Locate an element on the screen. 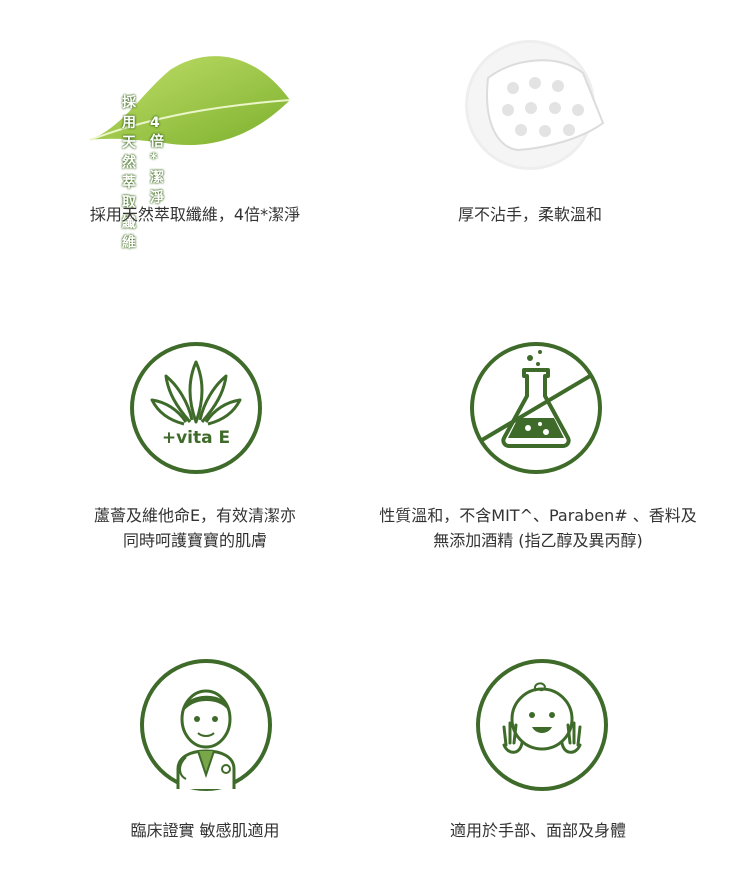 Image resolution: width=750 pixels, height=894 pixels. caption-line: 厚不沾手，柔軟溫和 is located at coordinates (529, 214).